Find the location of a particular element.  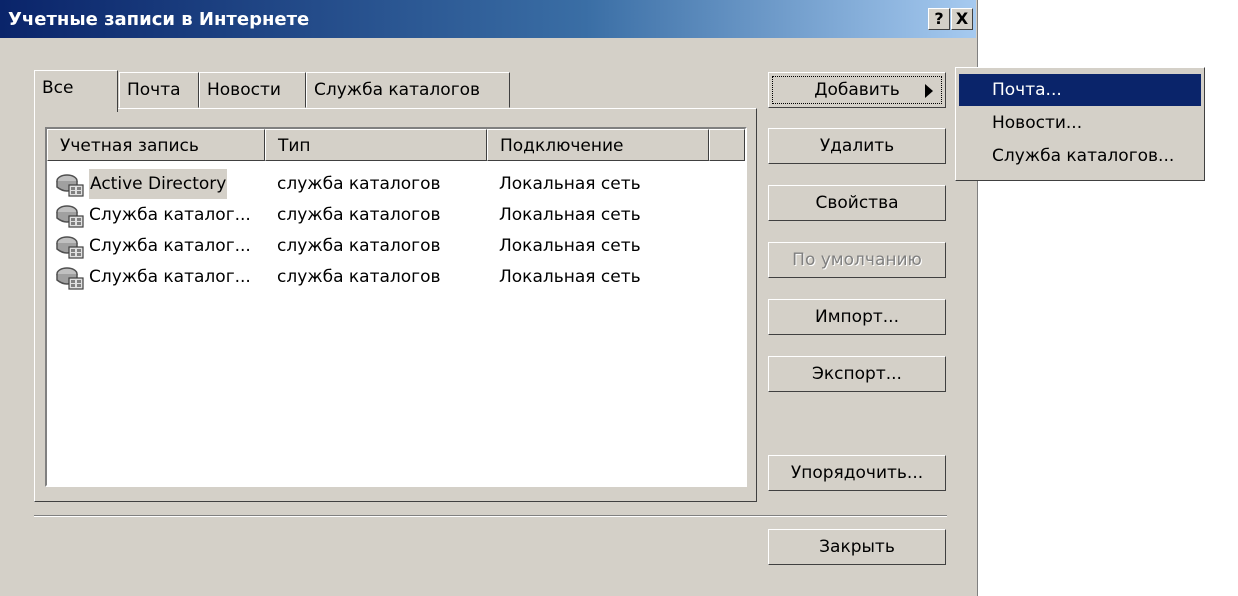

column-header-type: Тип is located at coordinates (376, 145).